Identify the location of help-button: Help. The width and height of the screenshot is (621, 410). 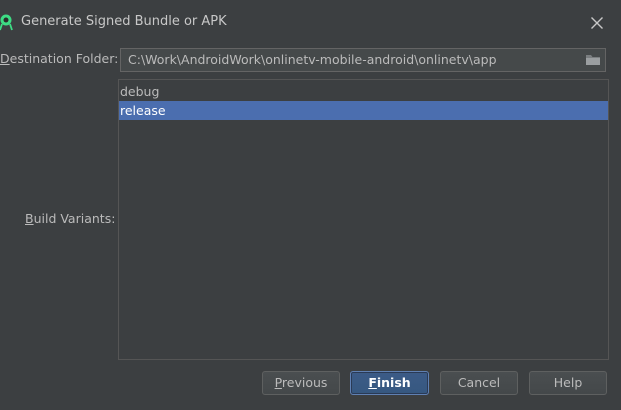
(568, 383).